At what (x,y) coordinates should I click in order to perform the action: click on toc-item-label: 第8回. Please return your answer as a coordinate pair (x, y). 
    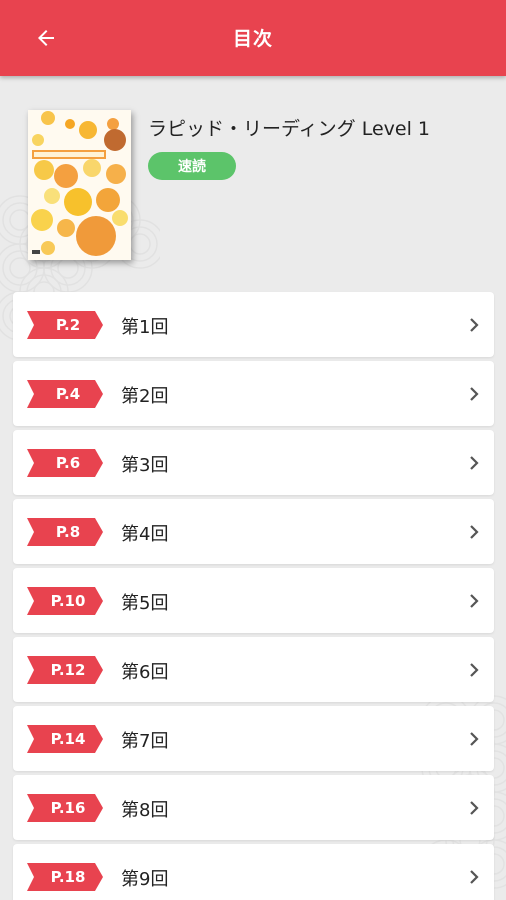
    Looking at the image, I should click on (145, 810).